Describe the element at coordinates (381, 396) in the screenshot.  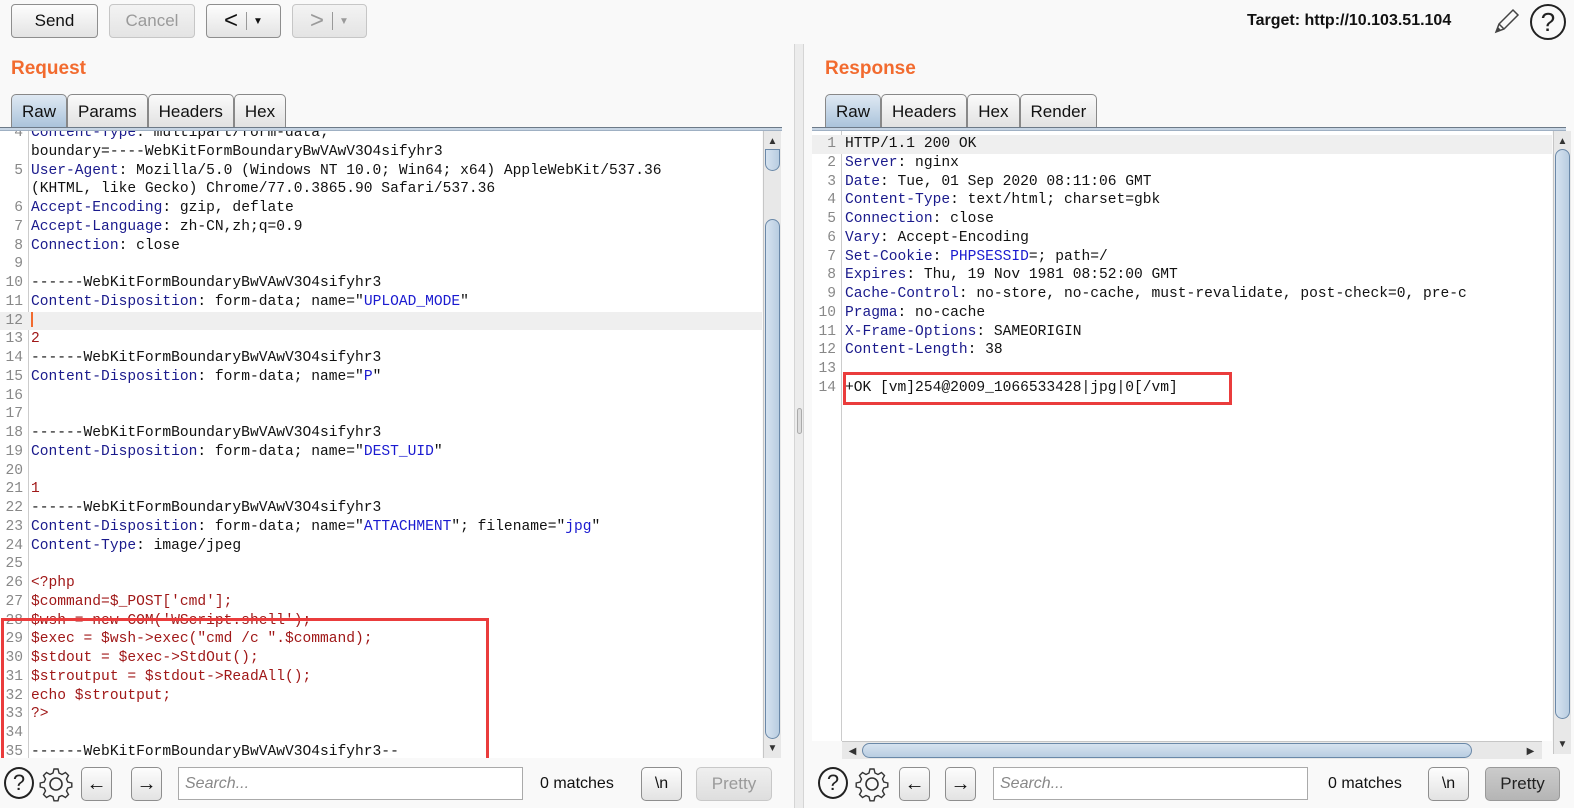
I see `code-line: 16` at that location.